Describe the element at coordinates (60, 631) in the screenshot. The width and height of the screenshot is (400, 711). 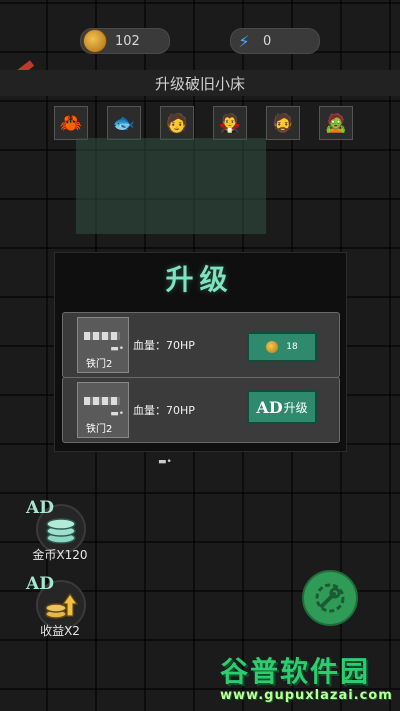
I see `ad-income-label: 收益X2` at that location.